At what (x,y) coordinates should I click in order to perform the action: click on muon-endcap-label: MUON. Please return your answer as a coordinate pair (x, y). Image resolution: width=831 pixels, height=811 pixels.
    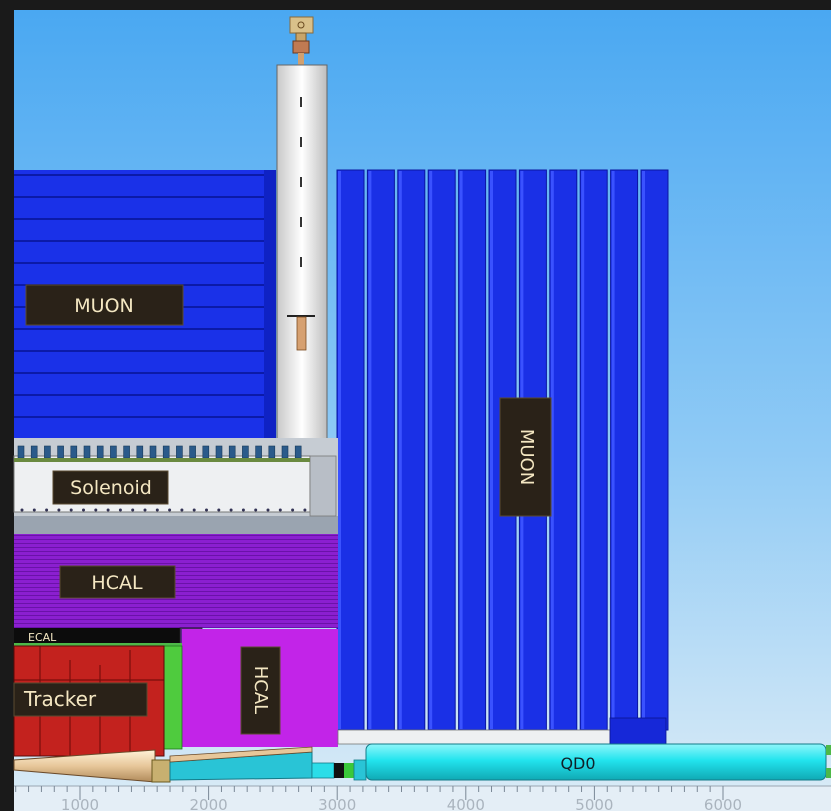
    Looking at the image, I should click on (525, 457).